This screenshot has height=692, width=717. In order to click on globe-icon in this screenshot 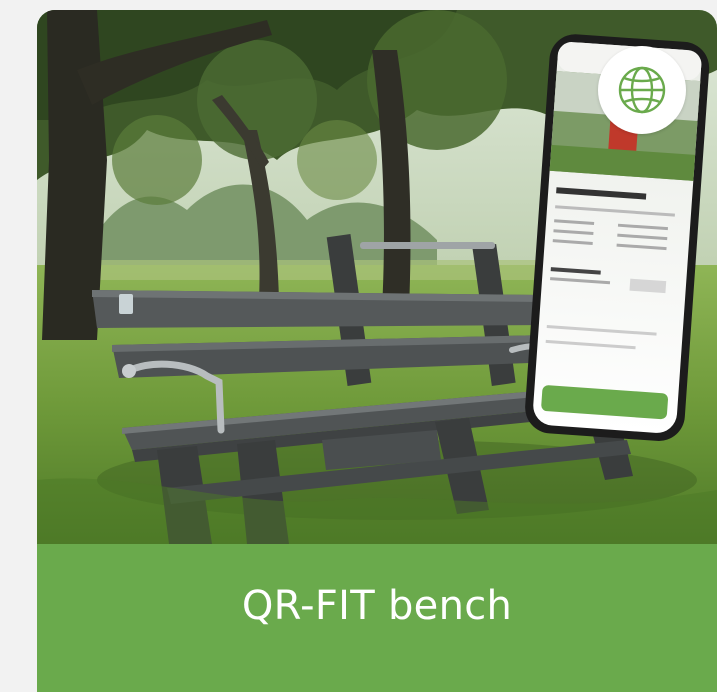, I will do `click(642, 90)`.